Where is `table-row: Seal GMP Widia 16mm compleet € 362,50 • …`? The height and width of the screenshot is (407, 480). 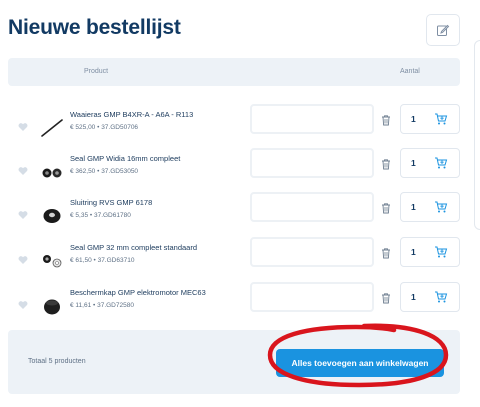 table-row: Seal GMP Widia 16mm compleet € 362,50 • … is located at coordinates (234, 172).